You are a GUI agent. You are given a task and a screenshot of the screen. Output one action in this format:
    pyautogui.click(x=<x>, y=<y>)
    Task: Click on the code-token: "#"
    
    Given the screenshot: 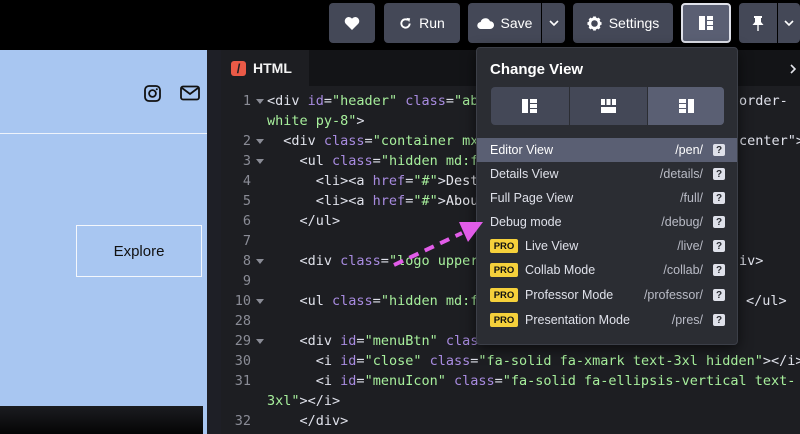 What is the action you would take?
    pyautogui.click(x=425, y=201)
    